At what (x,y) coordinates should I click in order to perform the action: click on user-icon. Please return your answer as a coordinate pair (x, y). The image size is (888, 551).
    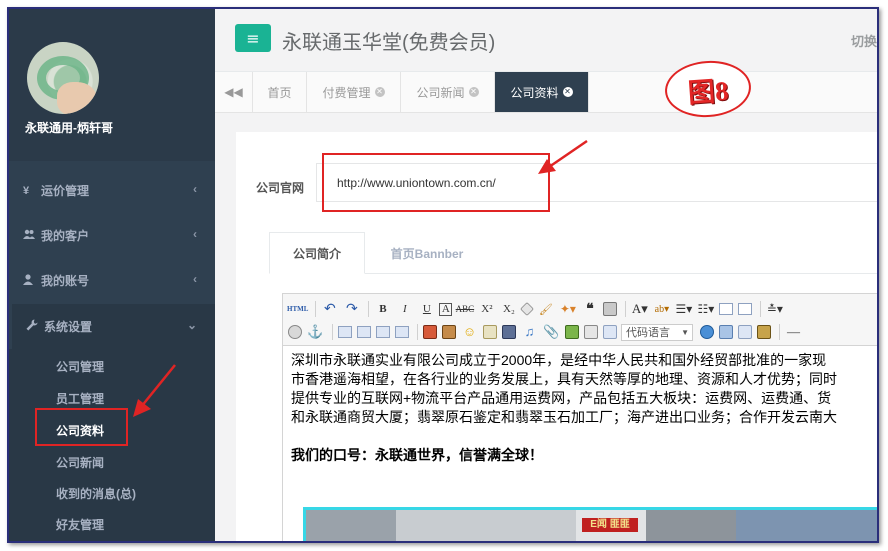
    Looking at the image, I should click on (32, 280).